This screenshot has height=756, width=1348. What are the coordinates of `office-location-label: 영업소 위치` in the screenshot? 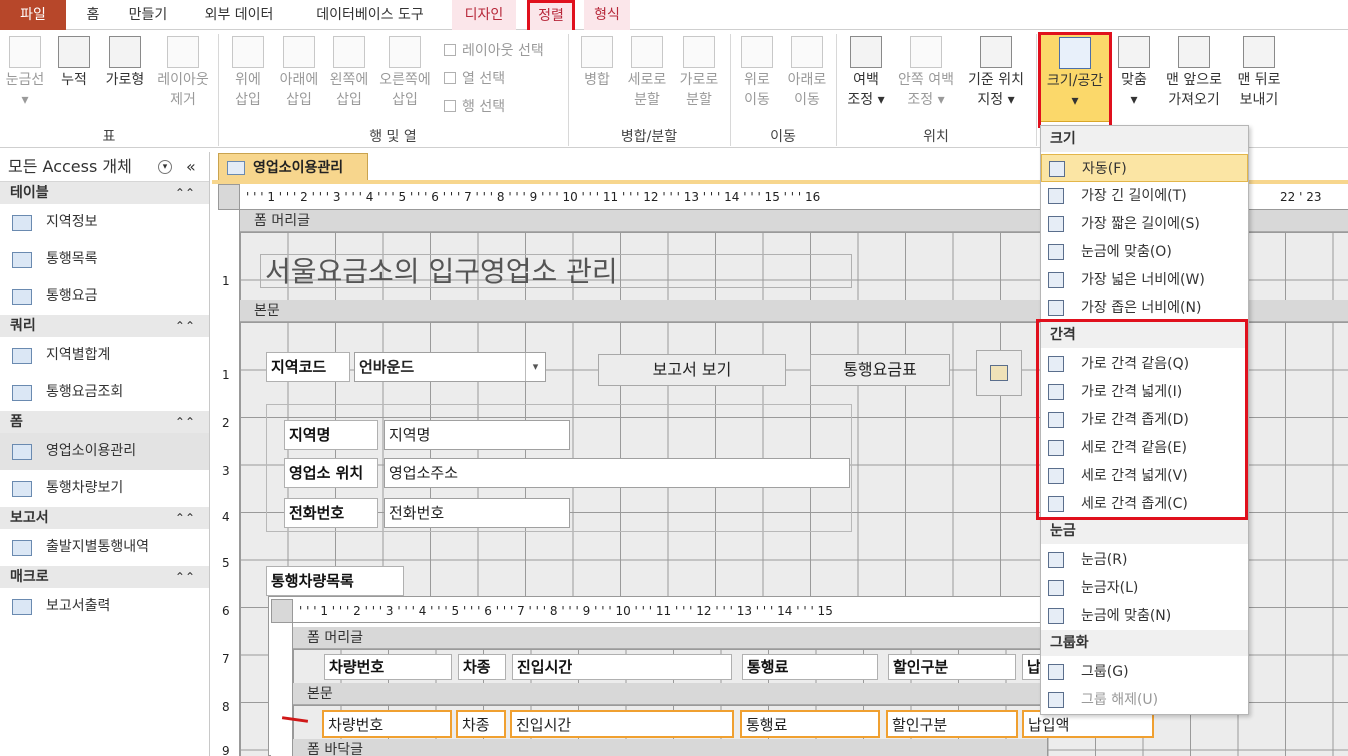 It's located at (331, 473).